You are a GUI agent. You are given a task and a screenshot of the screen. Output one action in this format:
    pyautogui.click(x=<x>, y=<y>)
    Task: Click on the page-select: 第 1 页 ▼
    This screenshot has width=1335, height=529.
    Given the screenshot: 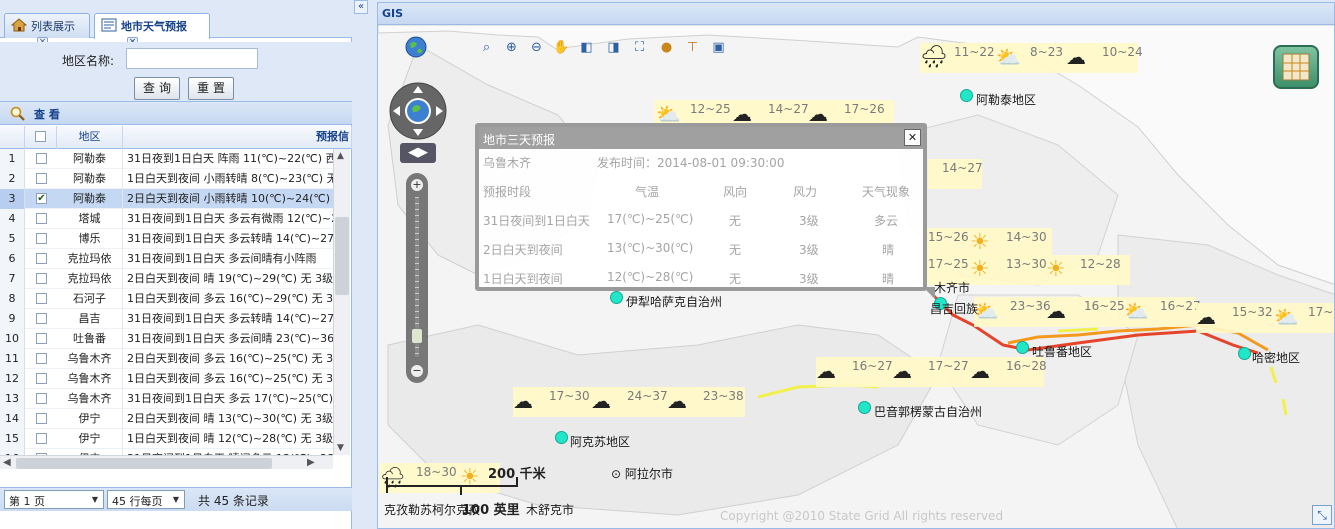 What is the action you would take?
    pyautogui.click(x=54, y=499)
    